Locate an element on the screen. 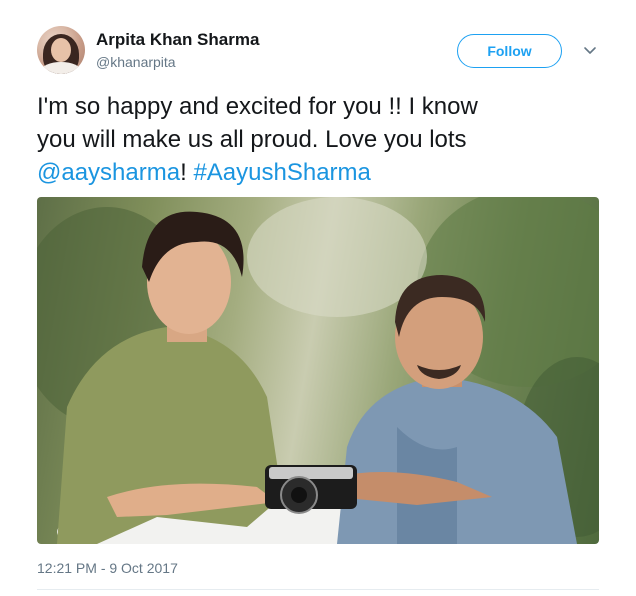 This screenshot has width=636, height=596. user-handle: @khanarpita is located at coordinates (136, 62).